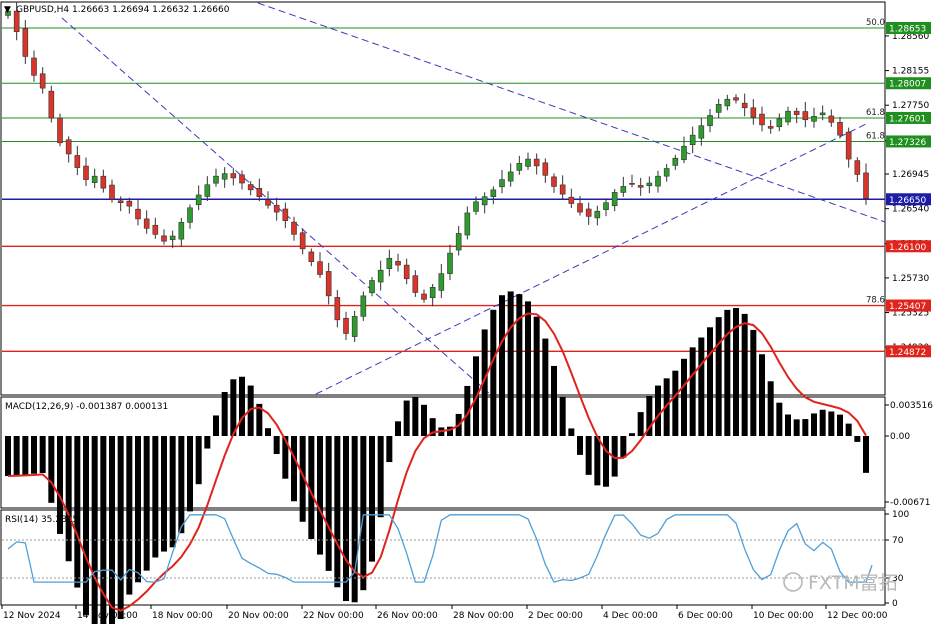 This screenshot has width=936, height=624. I want to click on price-tick-label: 1.25730, so click(910, 279).